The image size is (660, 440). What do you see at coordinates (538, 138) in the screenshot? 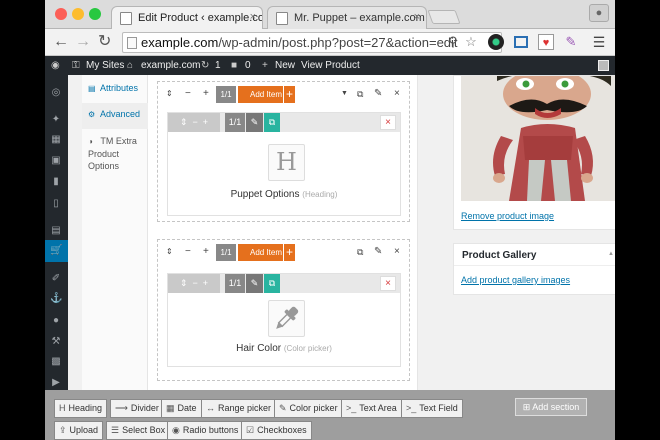
I see `product-image` at bounding box center [538, 138].